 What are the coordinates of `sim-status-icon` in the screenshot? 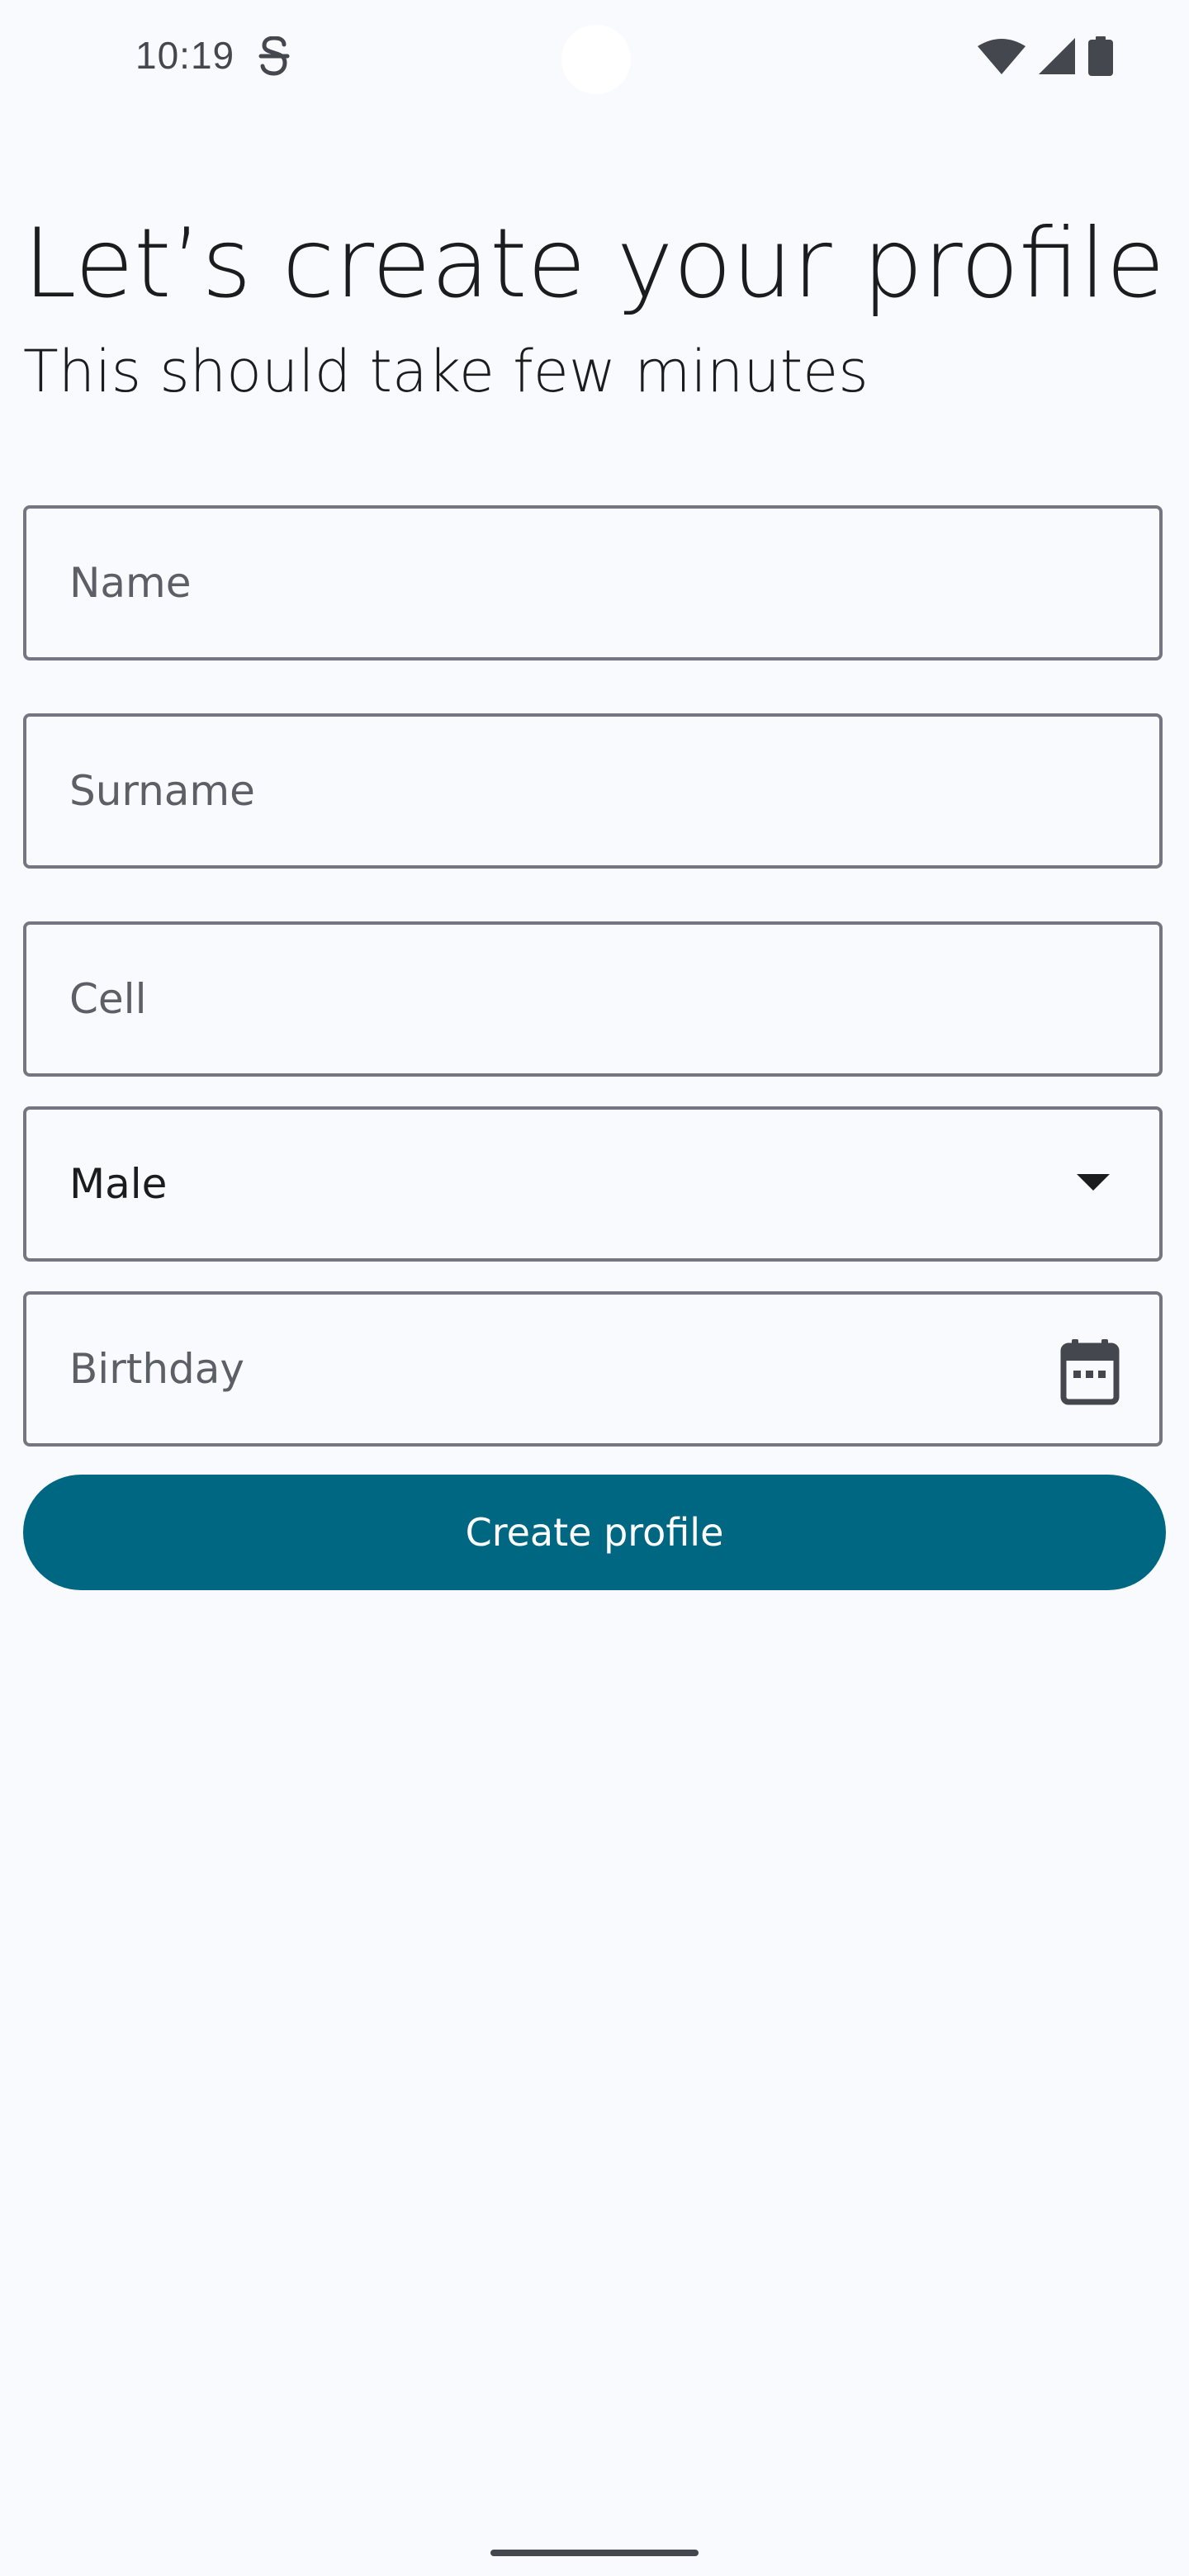 It's located at (274, 56).